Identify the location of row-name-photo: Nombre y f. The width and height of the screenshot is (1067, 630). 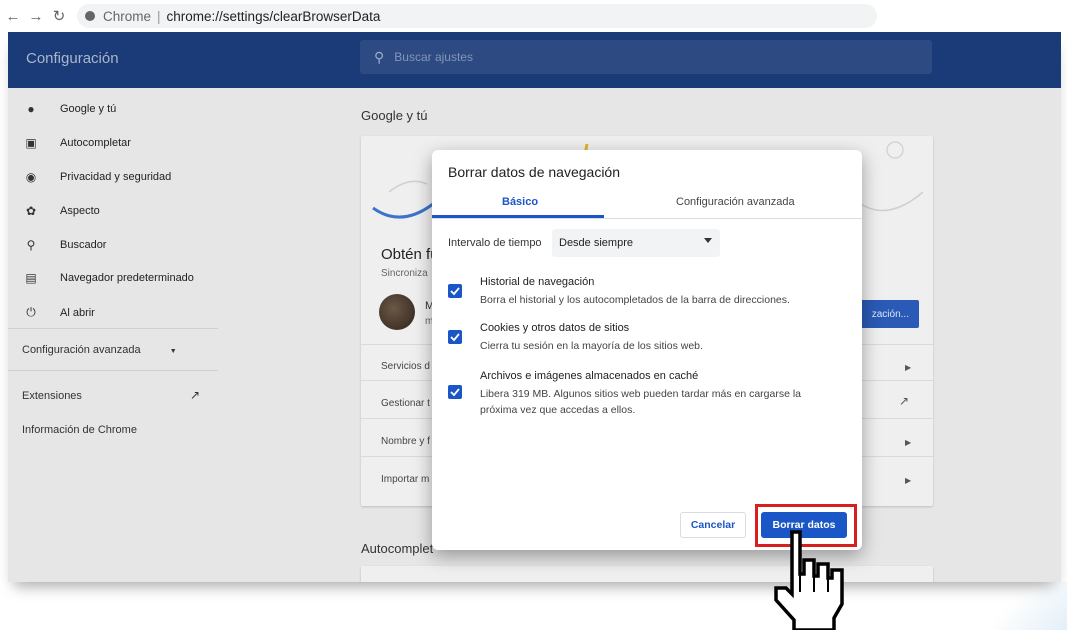
(405, 441).